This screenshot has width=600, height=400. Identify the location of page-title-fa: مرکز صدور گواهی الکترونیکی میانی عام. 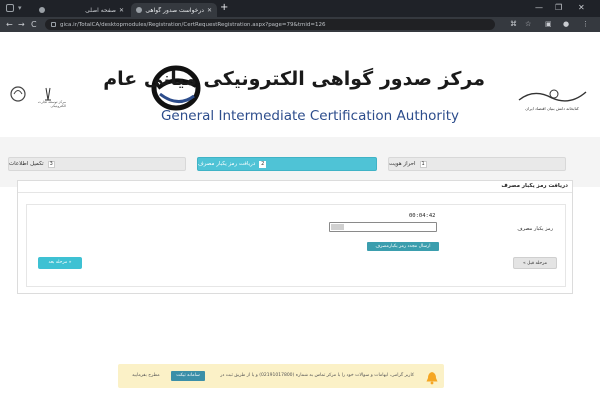
(294, 79).